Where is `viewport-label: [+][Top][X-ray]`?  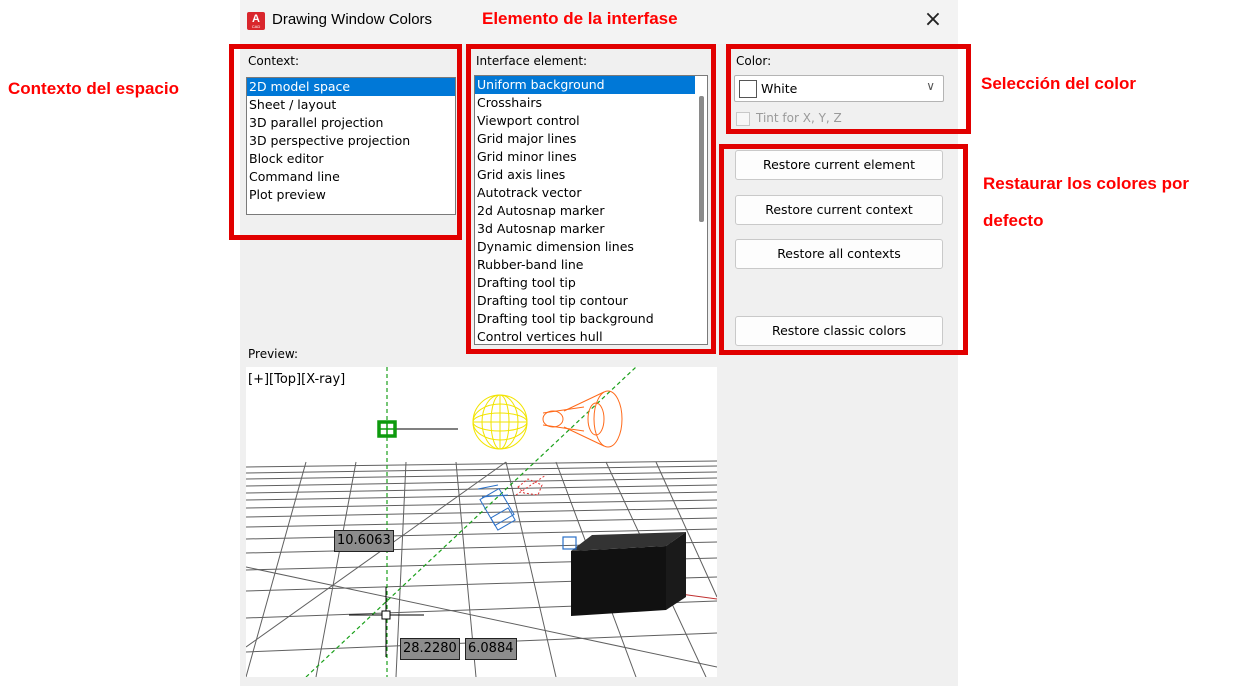 viewport-label: [+][Top][X-ray] is located at coordinates (296, 379).